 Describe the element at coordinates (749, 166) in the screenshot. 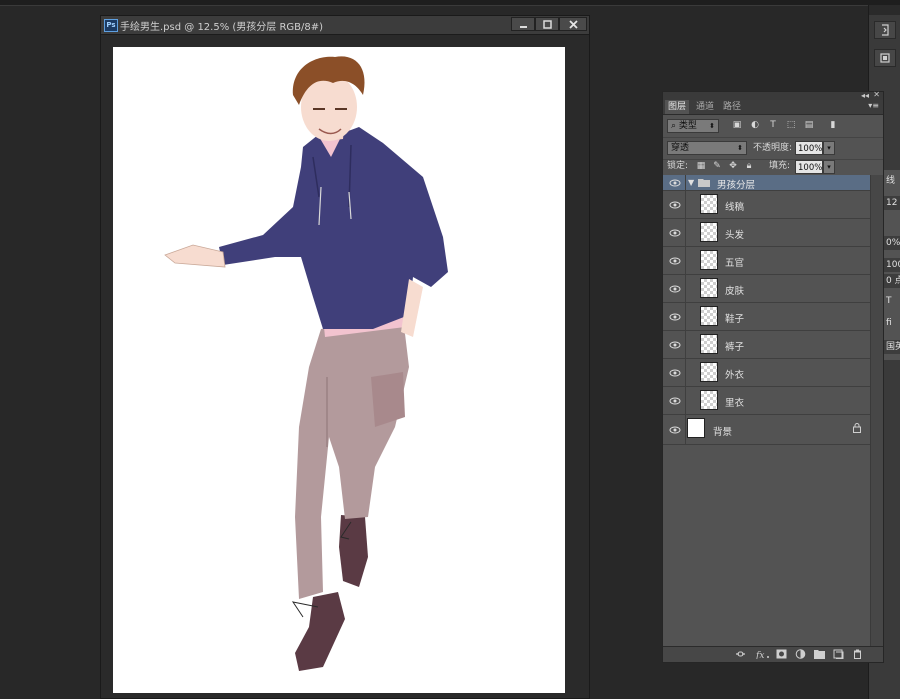

I see `lock-all-icon: 🔒︎` at that location.